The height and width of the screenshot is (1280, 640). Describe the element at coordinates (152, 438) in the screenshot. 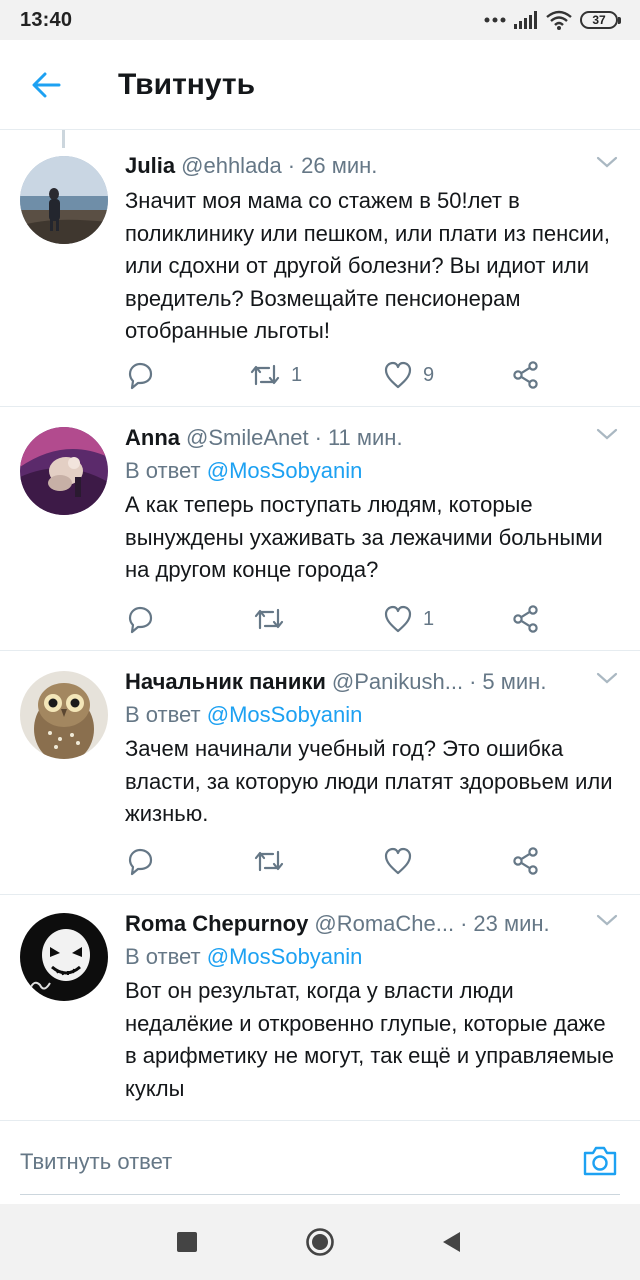

I see `author-name: Anna` at that location.